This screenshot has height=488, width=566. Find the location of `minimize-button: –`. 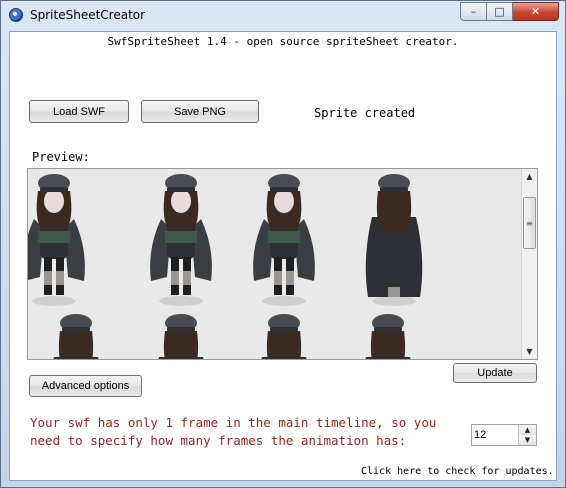

minimize-button: – is located at coordinates (473, 11).